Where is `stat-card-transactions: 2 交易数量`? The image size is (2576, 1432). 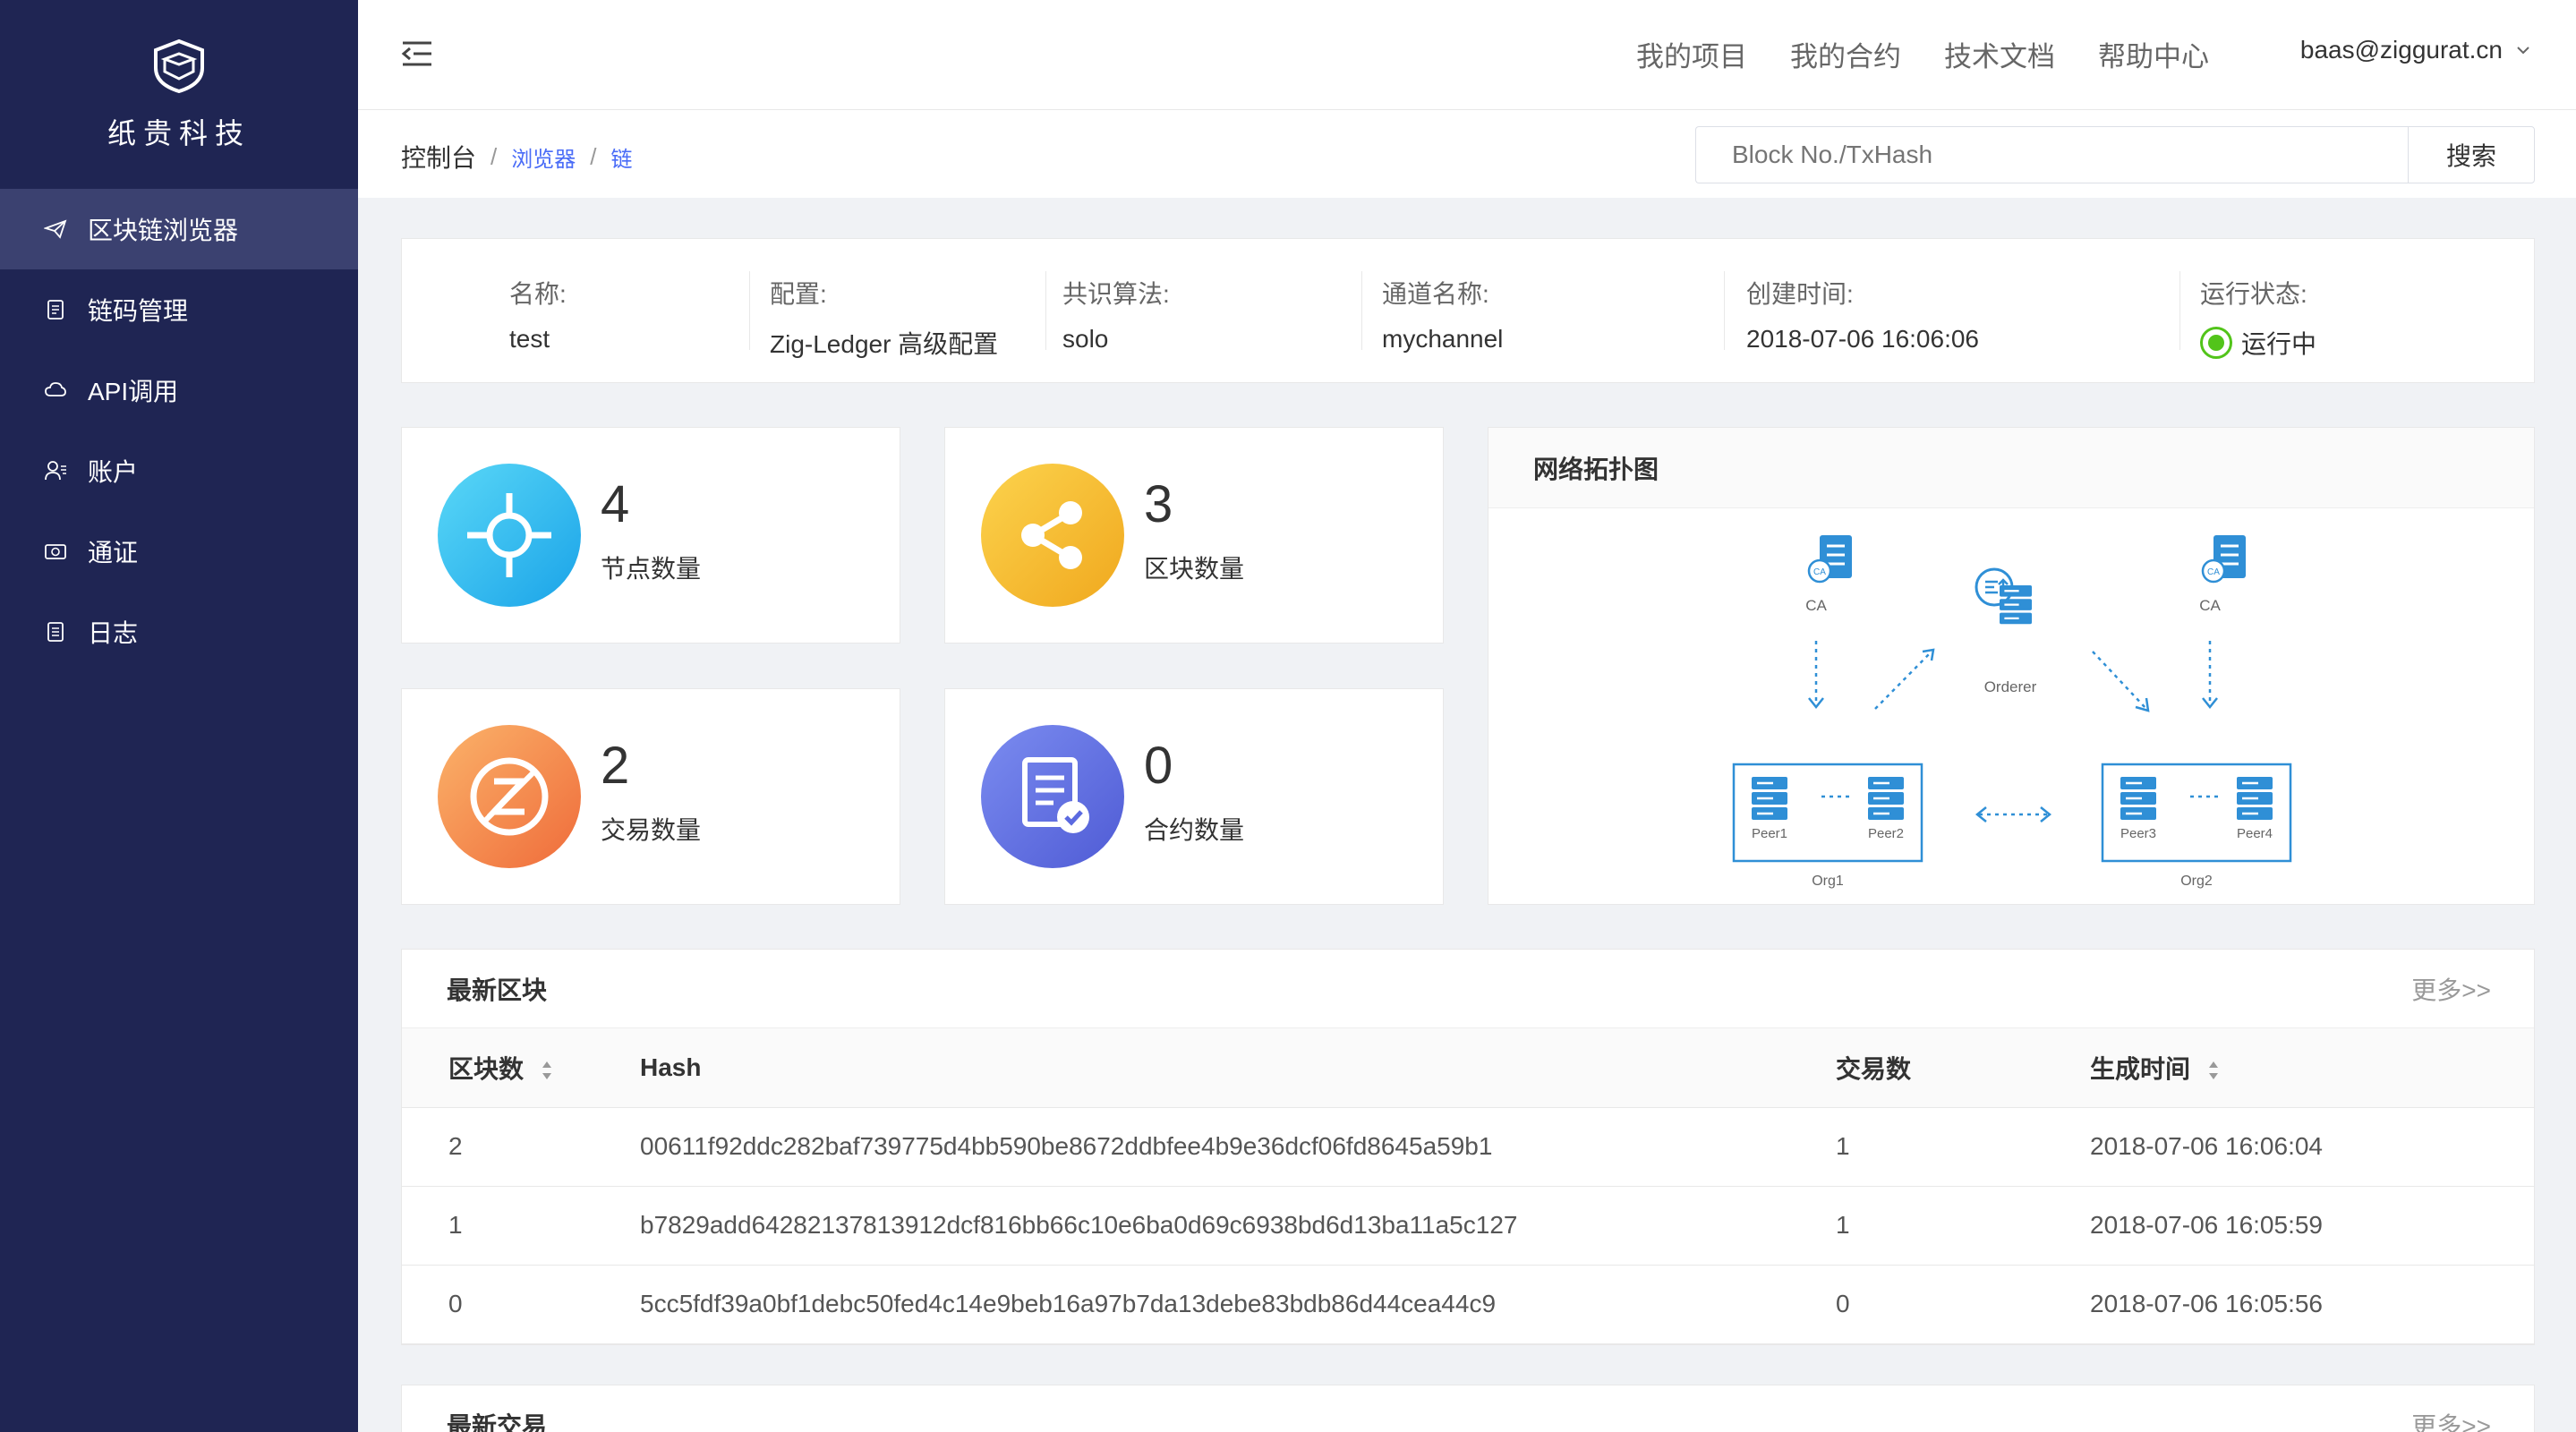 stat-card-transactions: 2 交易数量 is located at coordinates (650, 796).